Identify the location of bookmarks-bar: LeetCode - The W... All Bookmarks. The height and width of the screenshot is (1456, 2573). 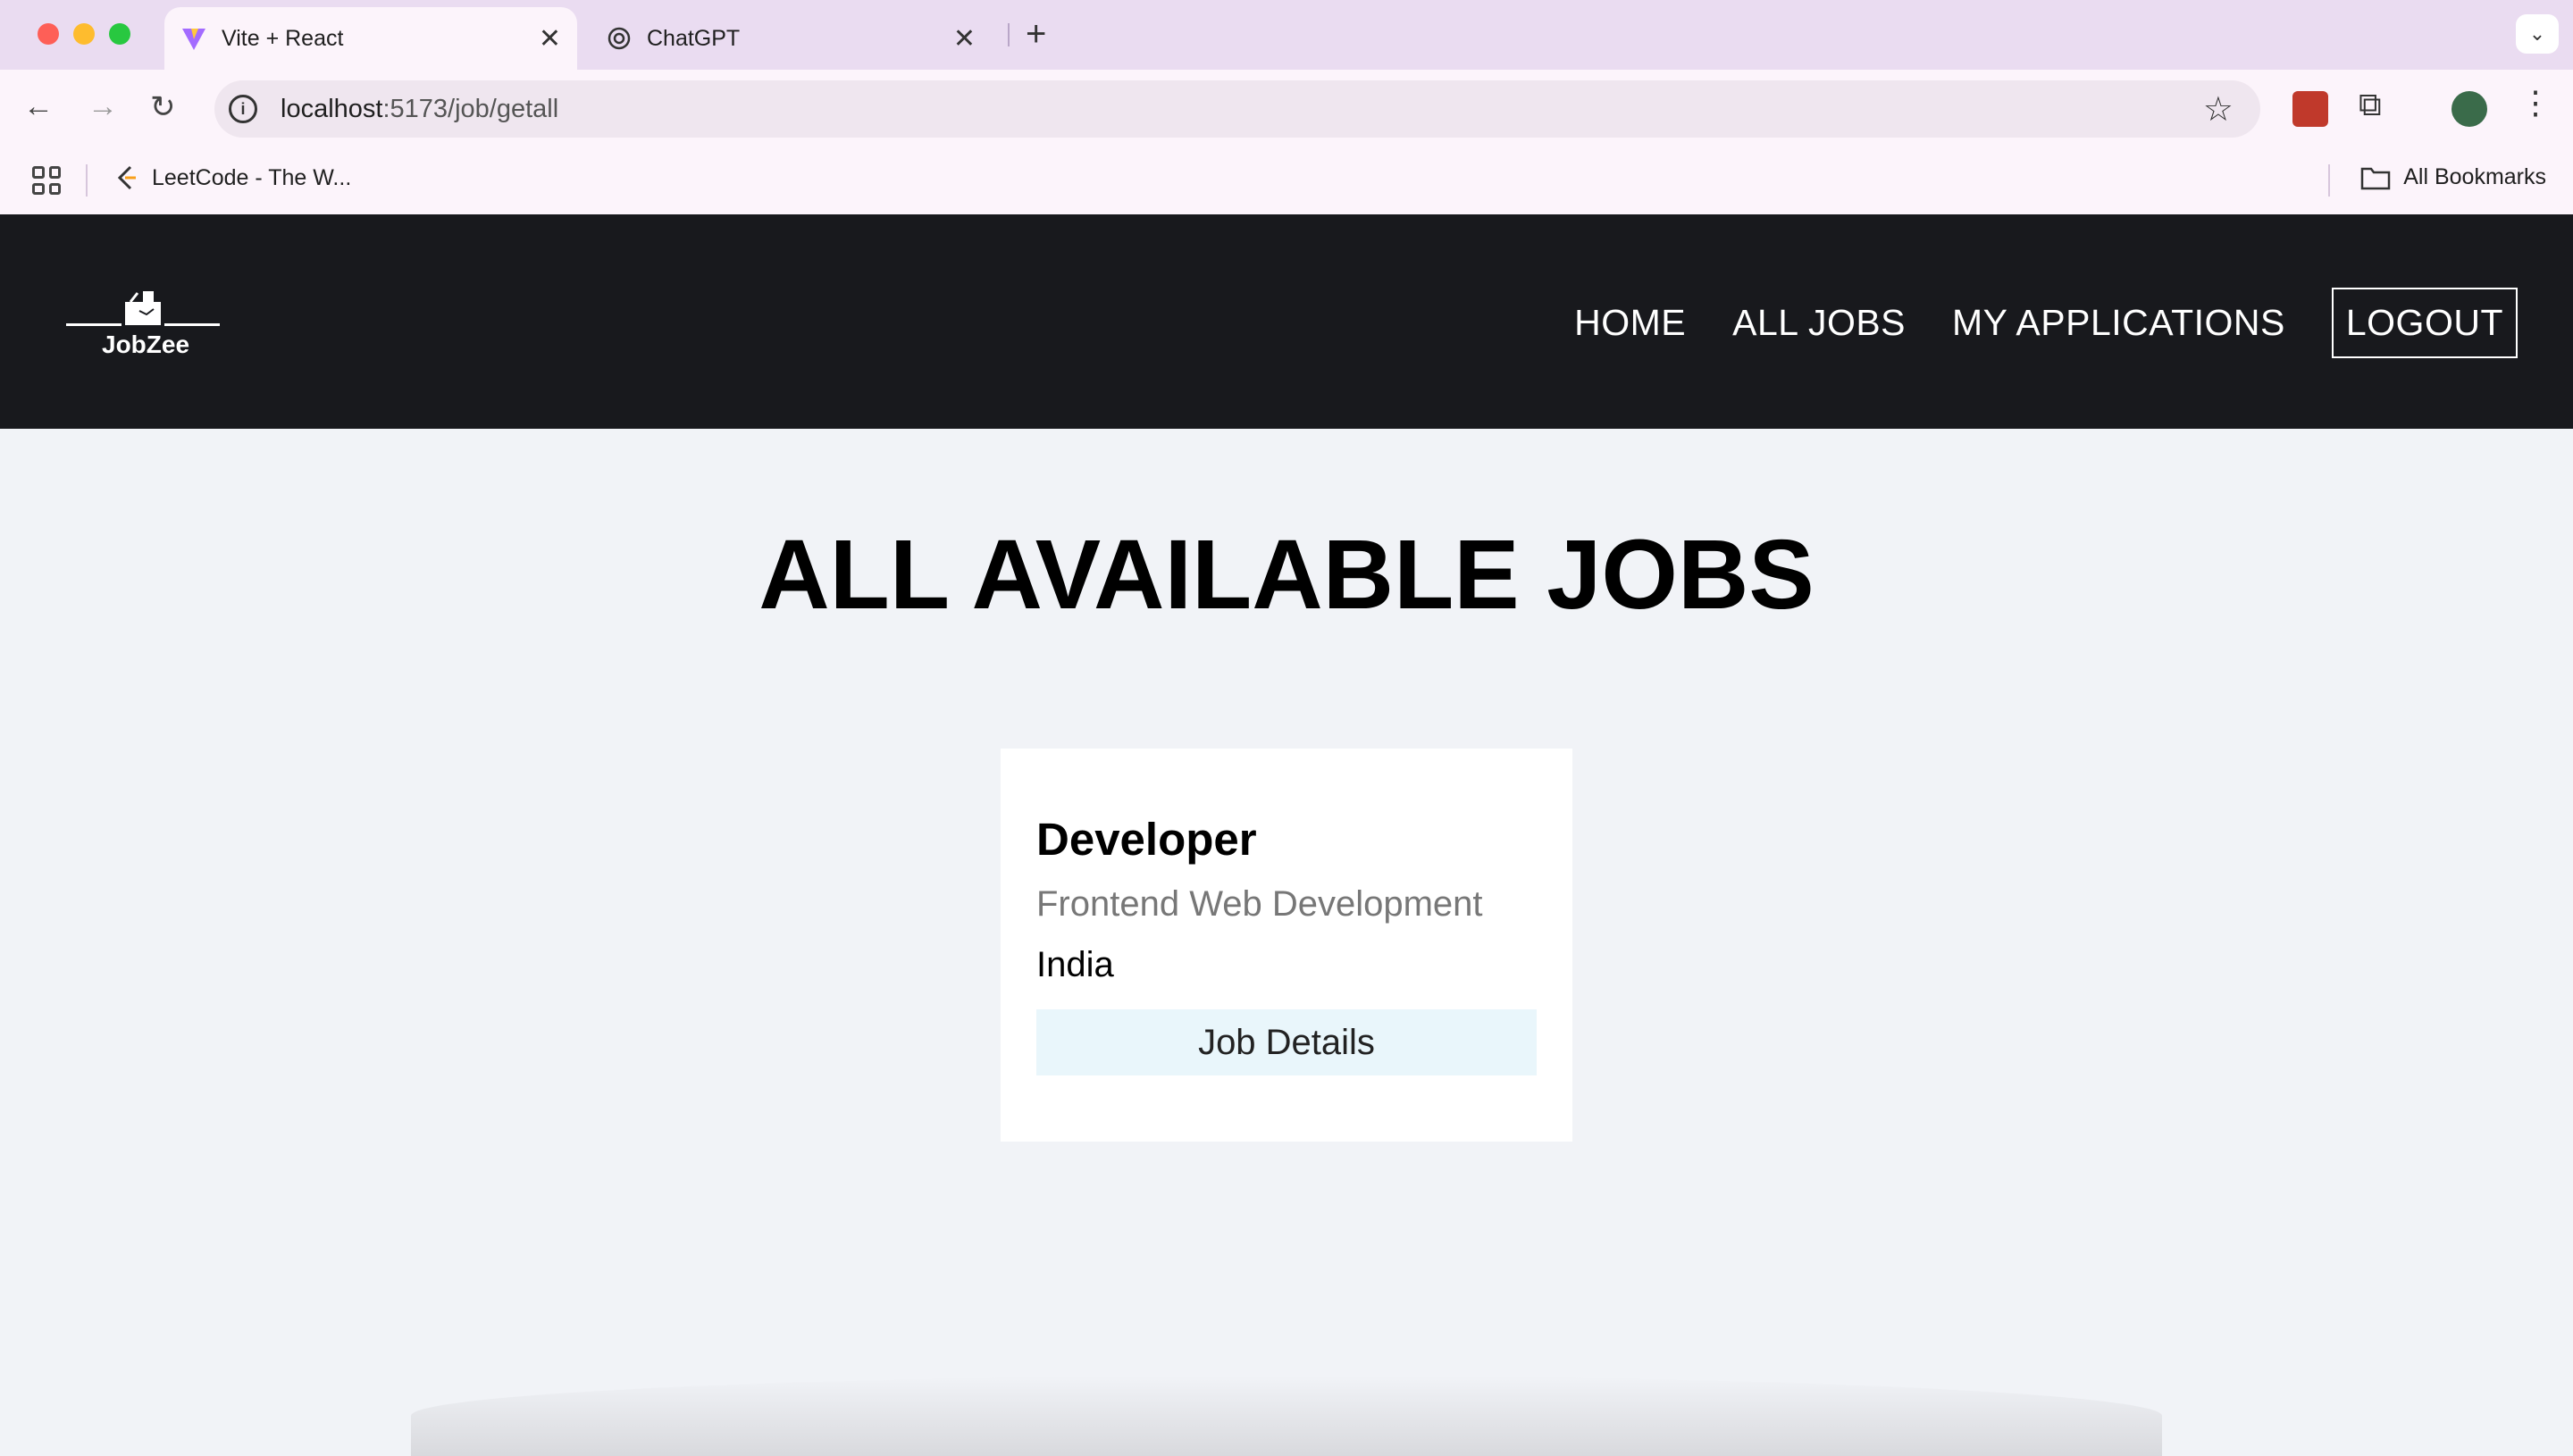
(1286, 183).